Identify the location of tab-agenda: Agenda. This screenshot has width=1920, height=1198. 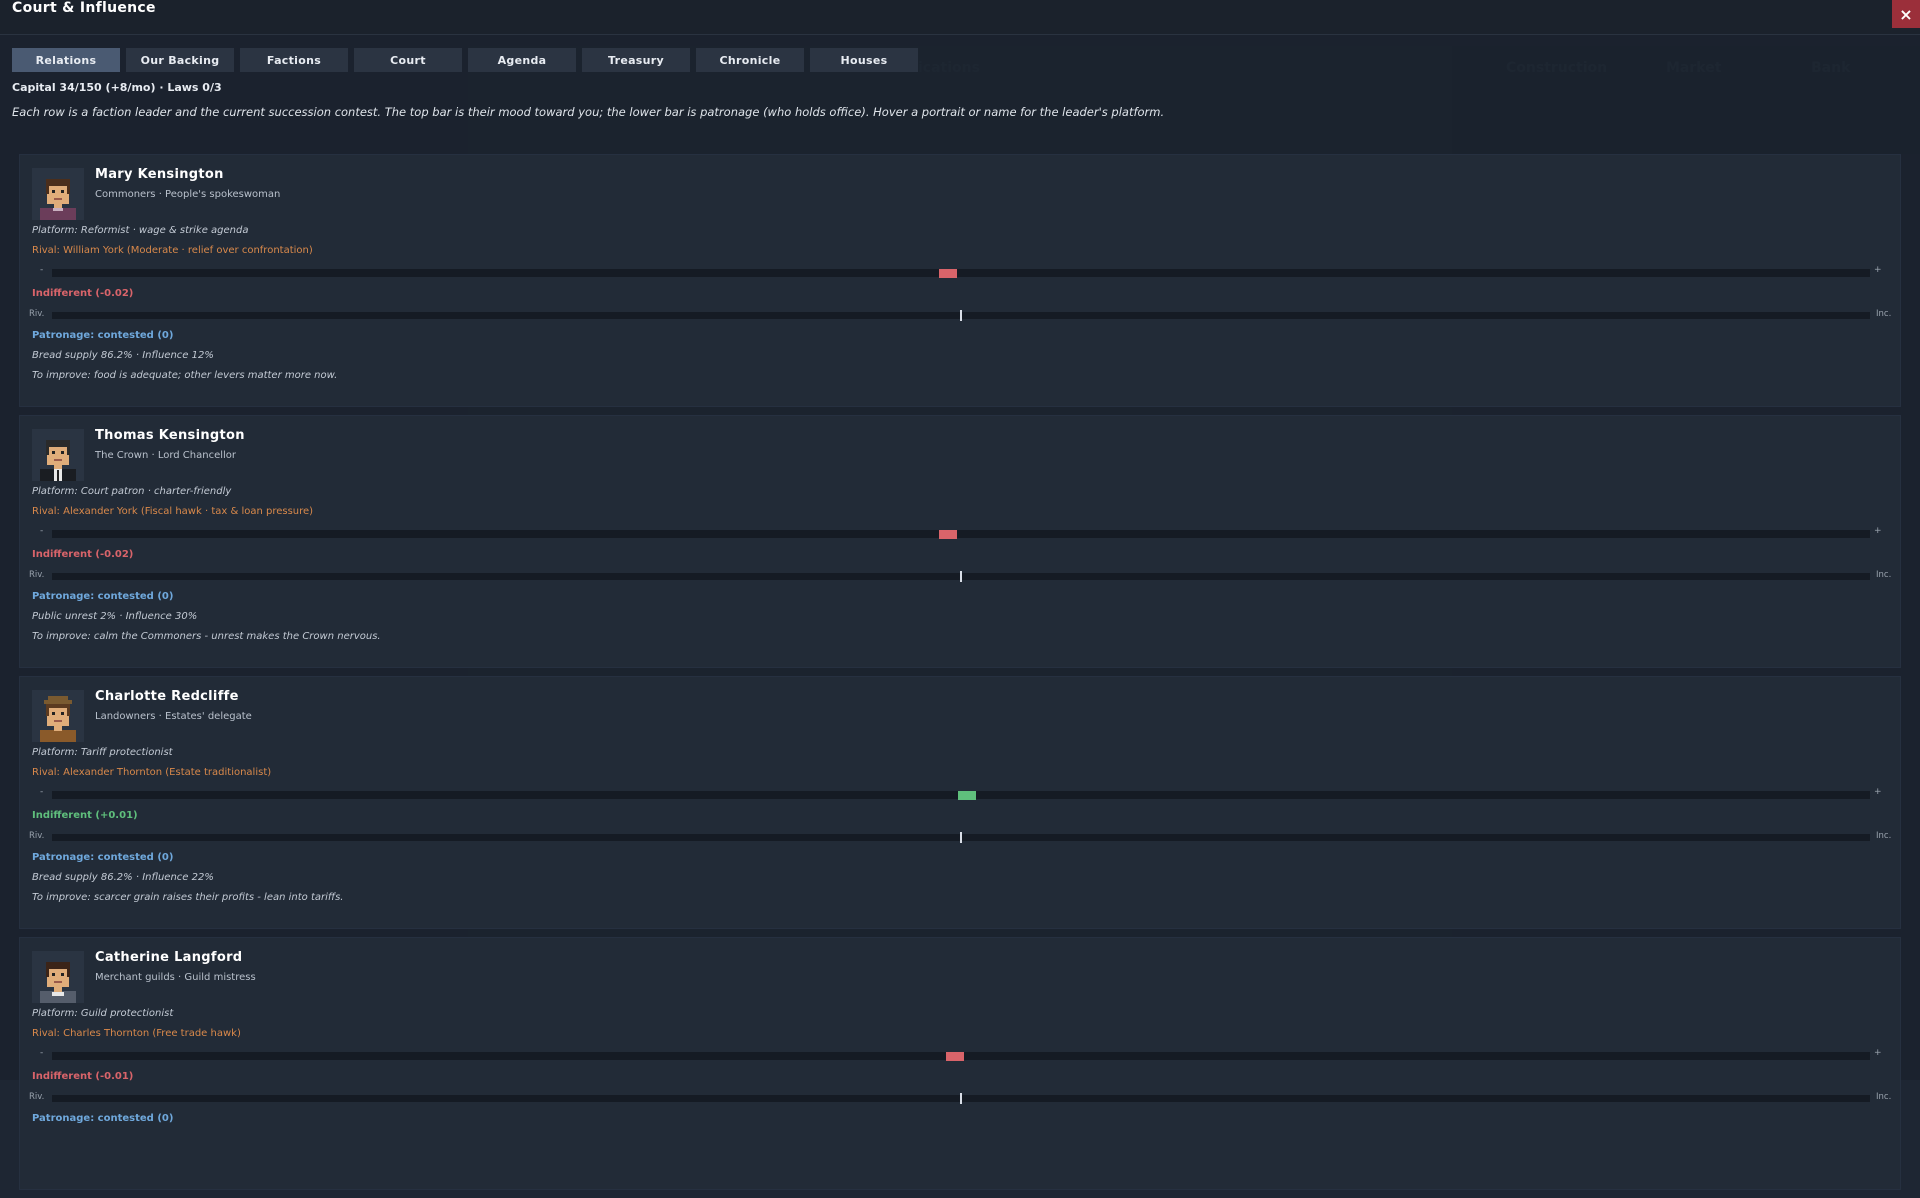
(522, 60).